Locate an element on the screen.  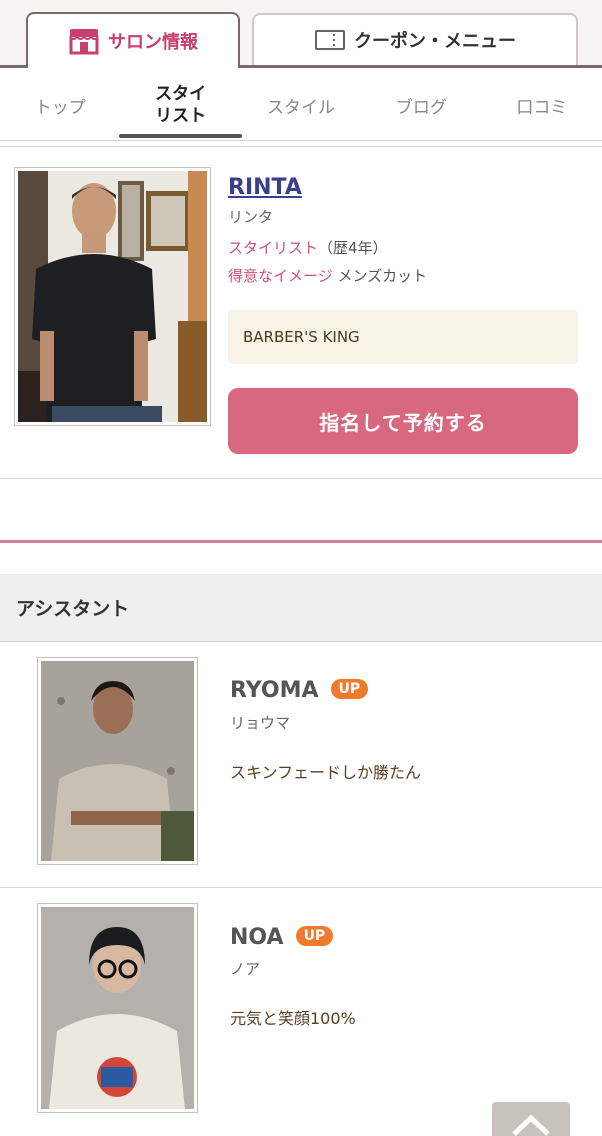
tab-coupon-menu: クーポン・メニュー is located at coordinates (415, 39).